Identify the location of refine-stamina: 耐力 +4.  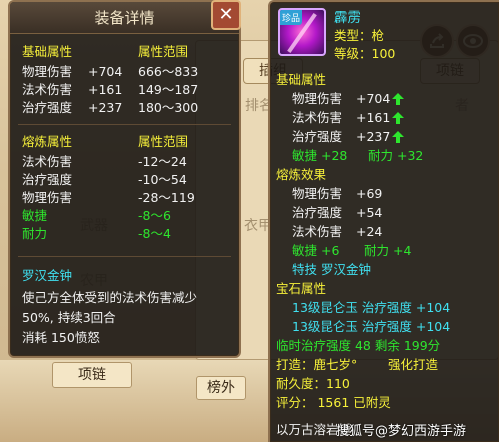
(388, 250).